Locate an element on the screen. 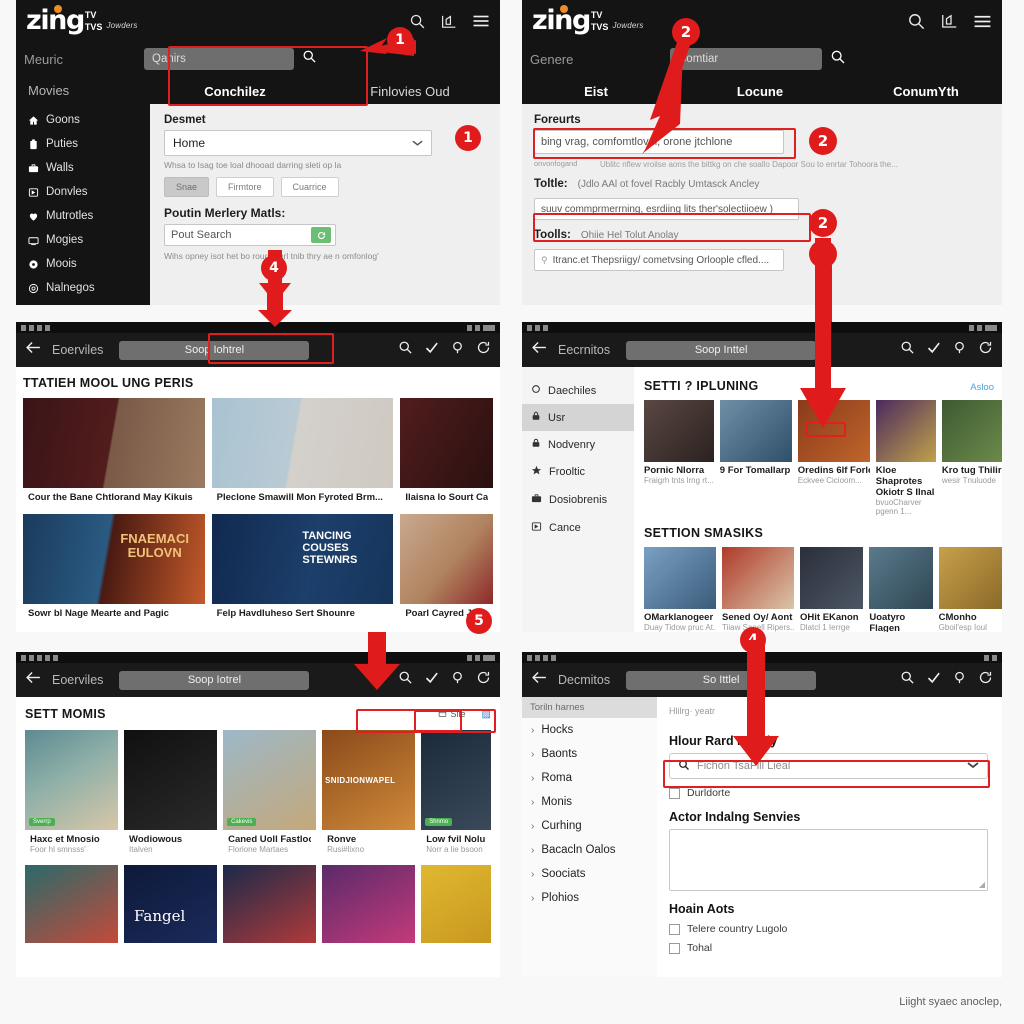 The height and width of the screenshot is (1024, 1024). show-card: OHit EKanon Dlatcl 1 Ierrge is located at coordinates (832, 589).